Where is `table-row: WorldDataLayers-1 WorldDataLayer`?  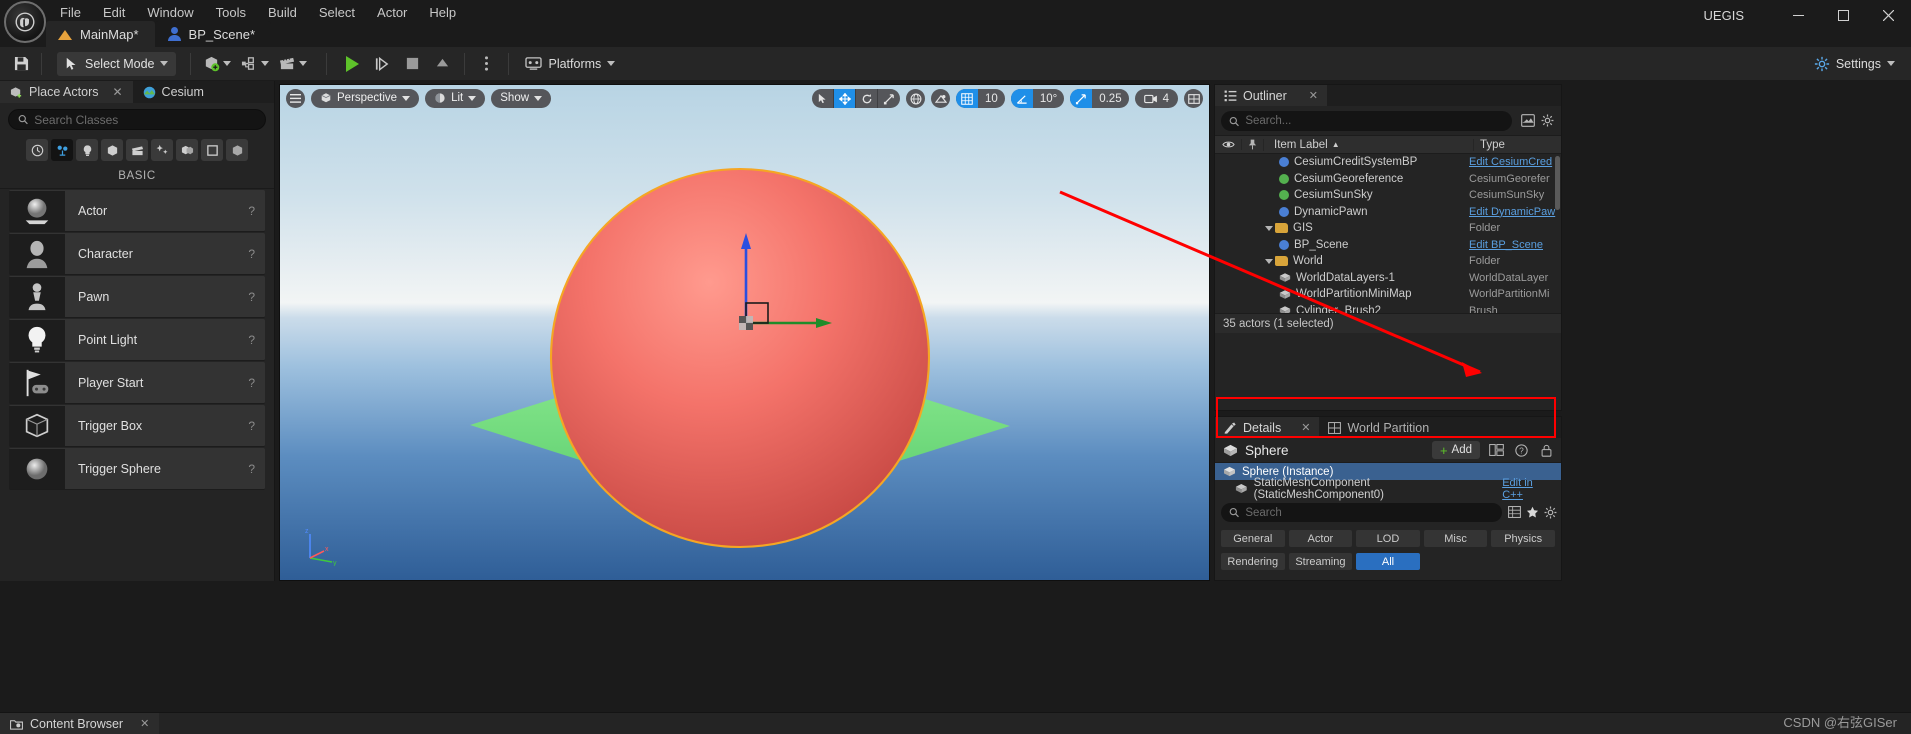
table-row: WorldDataLayers-1 WorldDataLayer is located at coordinates (1388, 278).